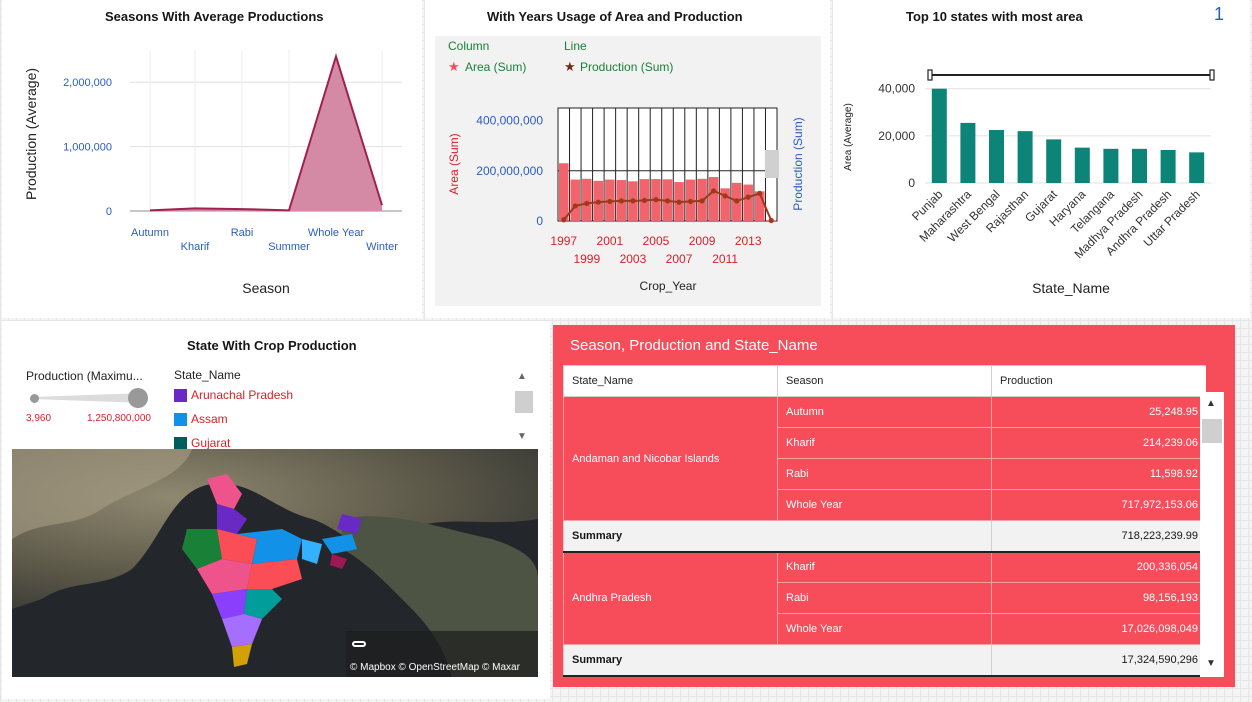 Image resolution: width=1252 pixels, height=702 pixels. Describe the element at coordinates (1098, 598) in the screenshot. I see `production-cell: 98,156,193` at that location.